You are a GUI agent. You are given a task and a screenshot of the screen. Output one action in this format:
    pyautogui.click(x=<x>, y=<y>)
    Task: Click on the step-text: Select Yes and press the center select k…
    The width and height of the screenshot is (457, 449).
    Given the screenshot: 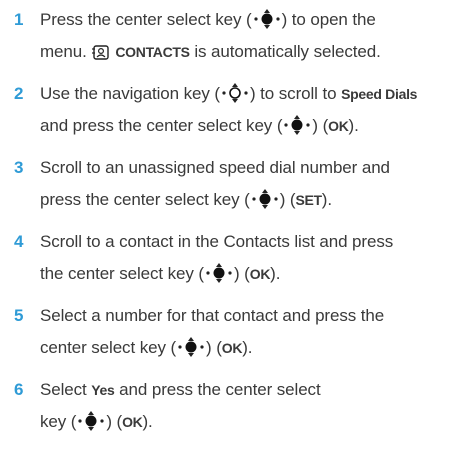 What is the action you would take?
    pyautogui.click(x=245, y=406)
    